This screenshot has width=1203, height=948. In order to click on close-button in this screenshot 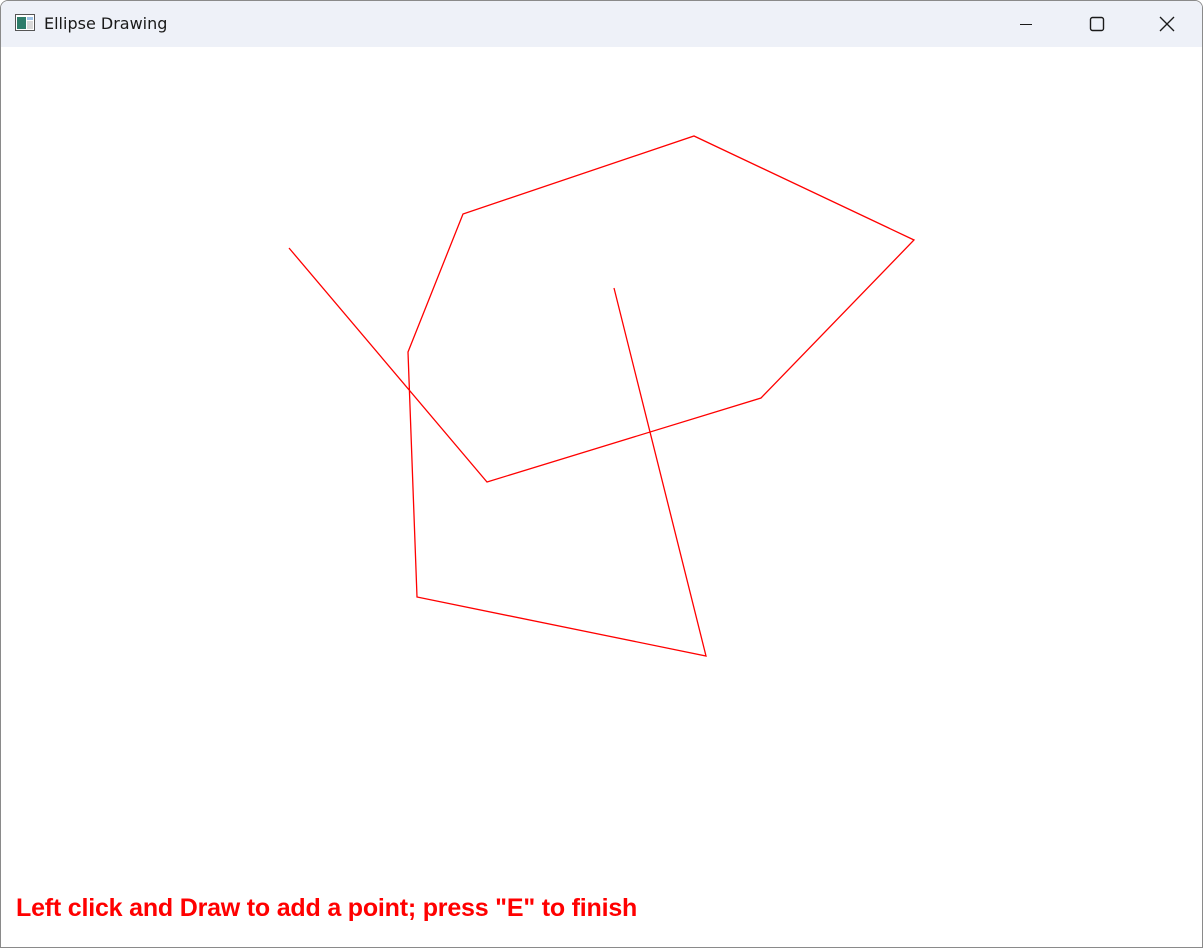, I will do `click(1167, 24)`.